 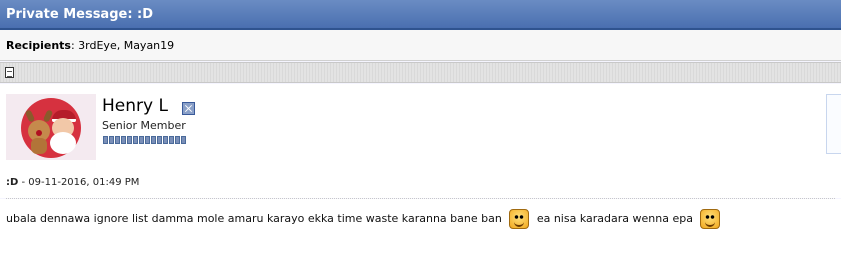 I want to click on offline-status-icon, so click(x=188, y=108).